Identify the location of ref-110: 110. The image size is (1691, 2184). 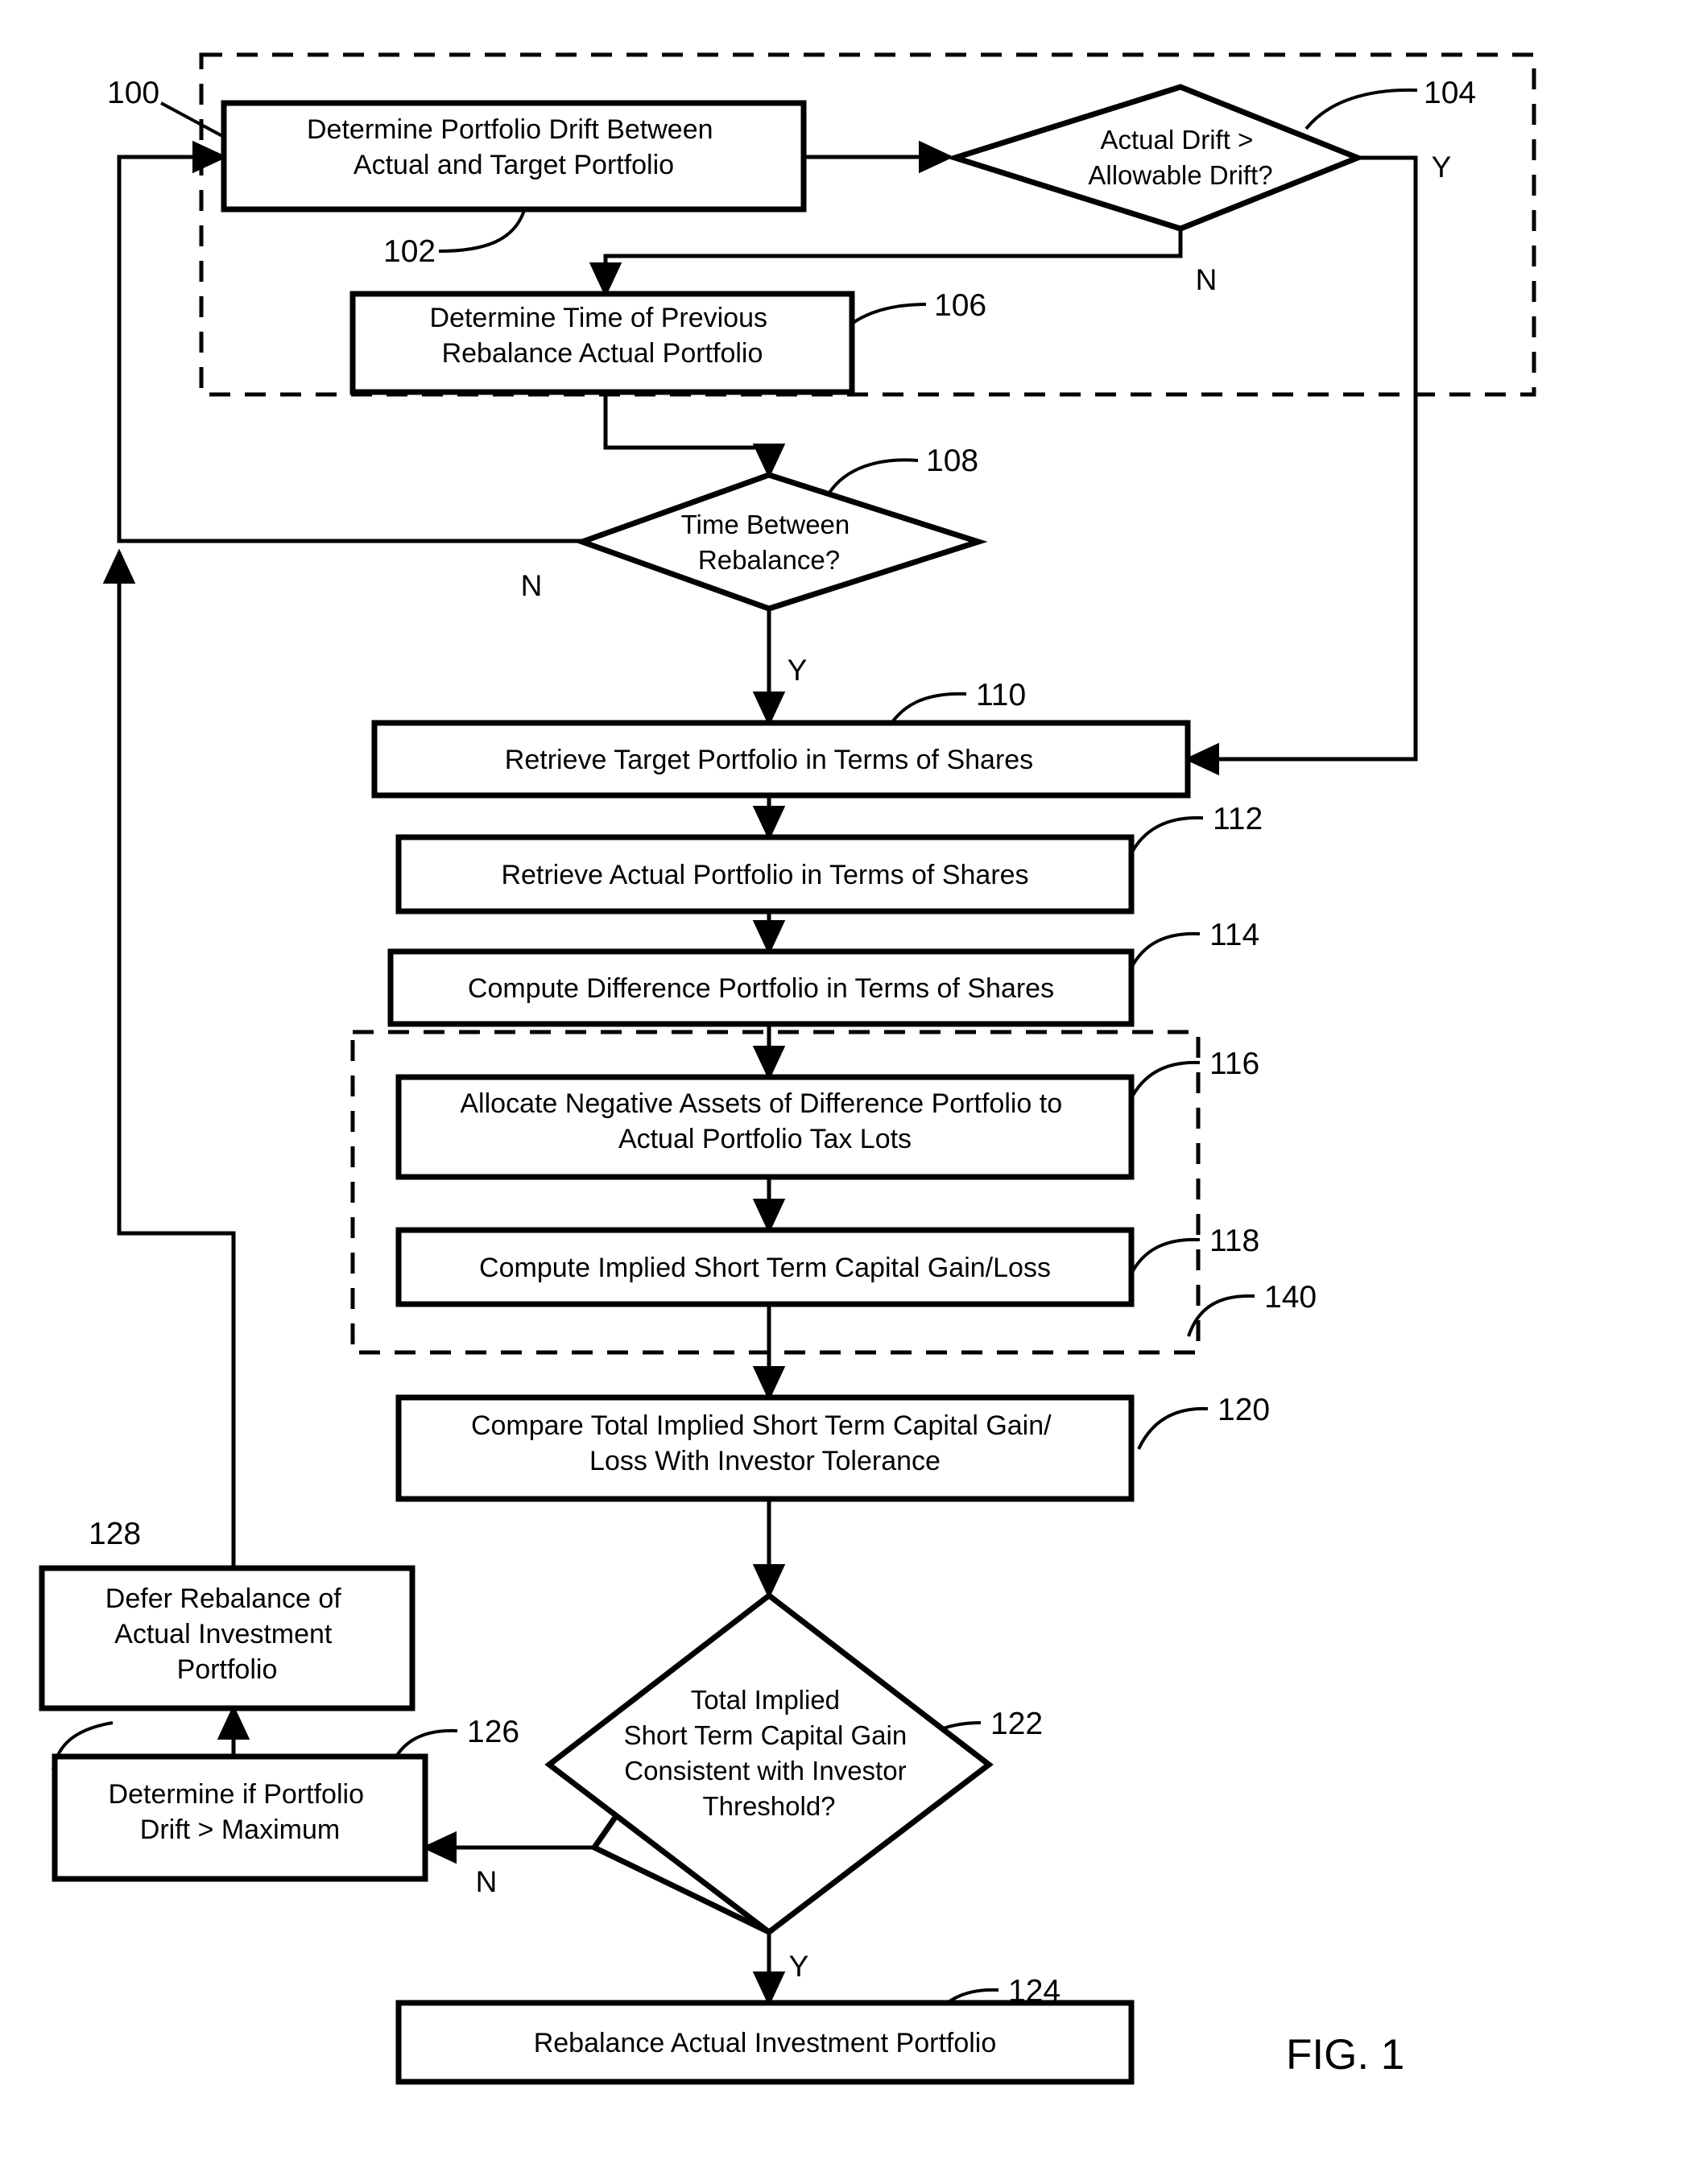
(1001, 695).